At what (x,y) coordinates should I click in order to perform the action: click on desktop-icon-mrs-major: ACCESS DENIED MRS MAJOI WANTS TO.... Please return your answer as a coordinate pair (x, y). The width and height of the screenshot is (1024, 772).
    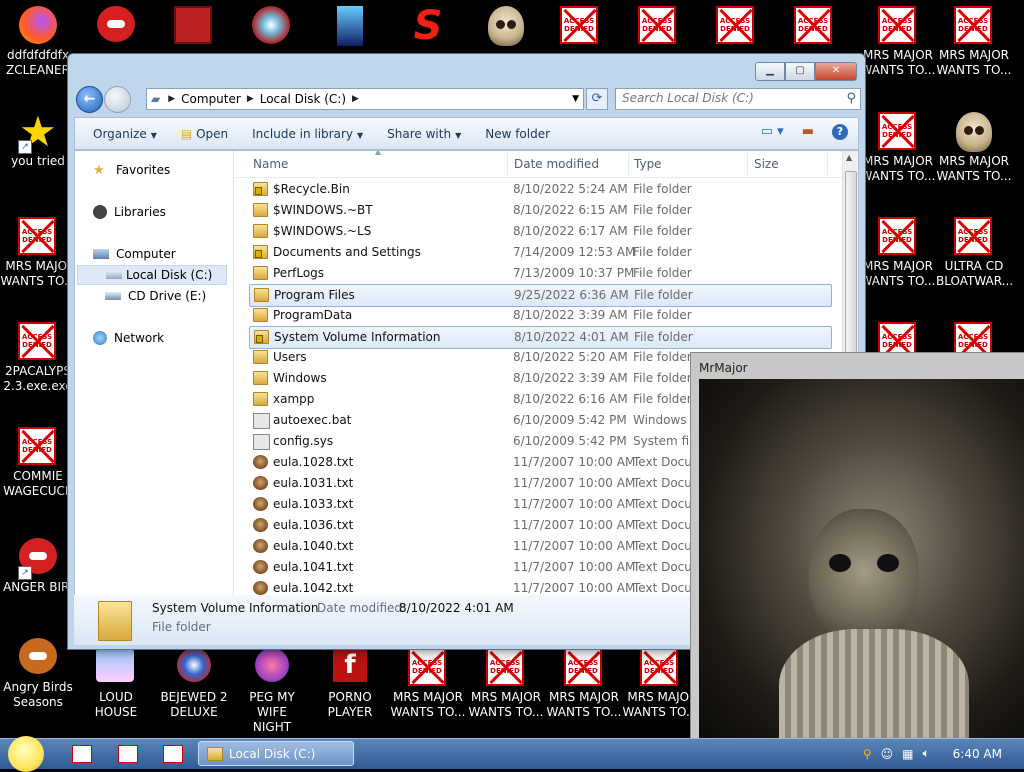
    Looking at the image, I should click on (38, 253).